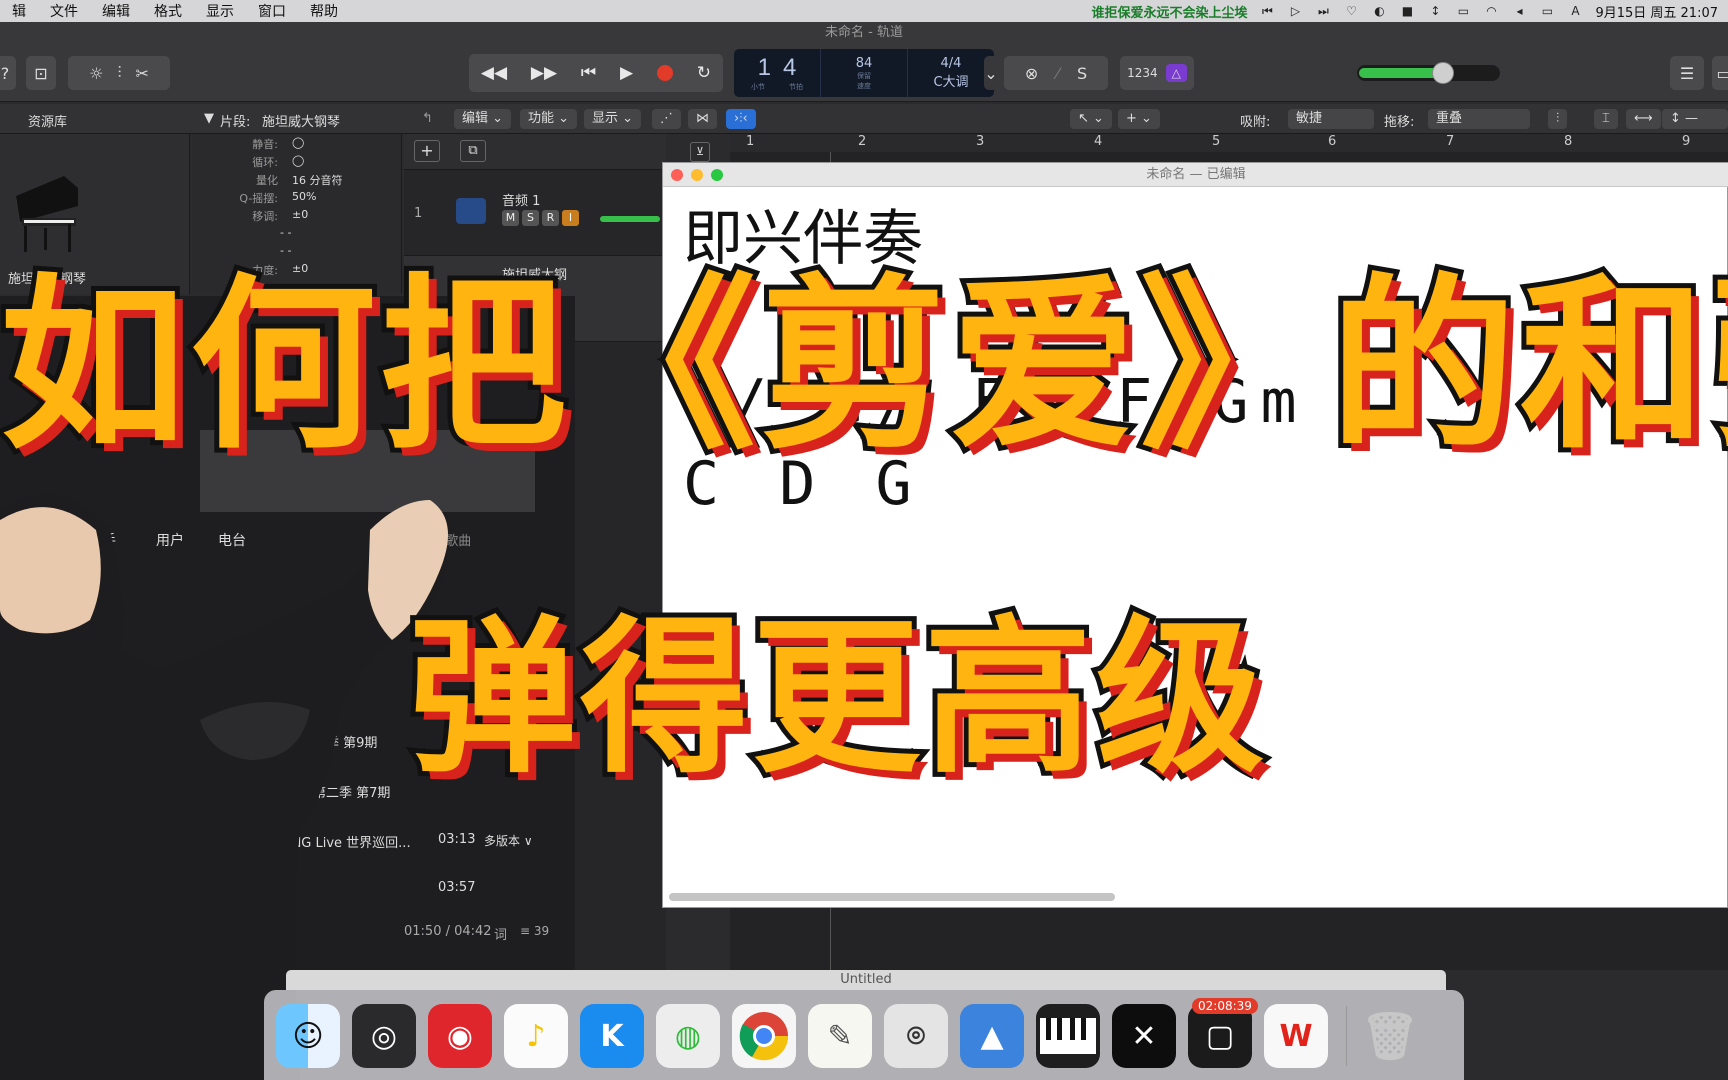 Image resolution: width=1728 pixels, height=1080 pixels. What do you see at coordinates (1295, 11) in the screenshot?
I see `play-icon: ▷` at bounding box center [1295, 11].